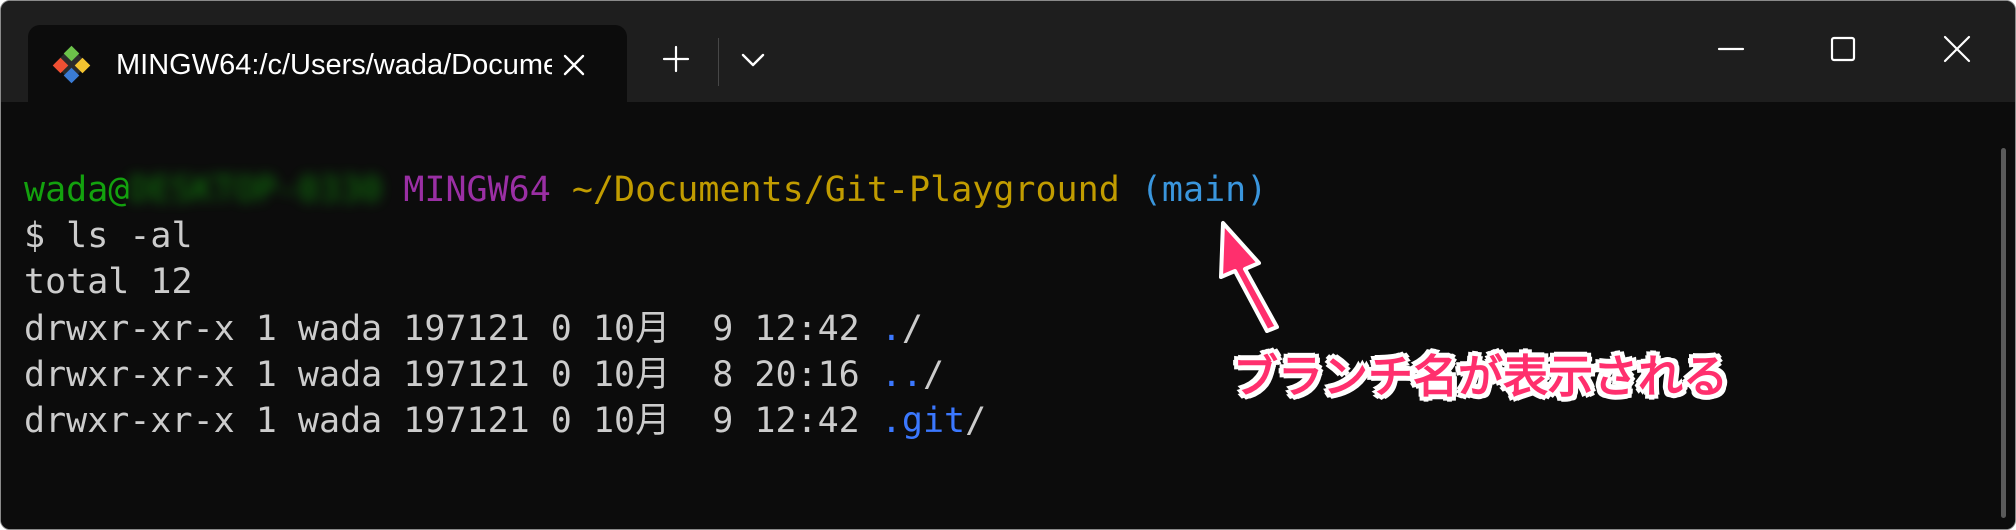 The image size is (2016, 530). I want to click on prompt-path: ~/Documents/Git-Playground, so click(845, 190).